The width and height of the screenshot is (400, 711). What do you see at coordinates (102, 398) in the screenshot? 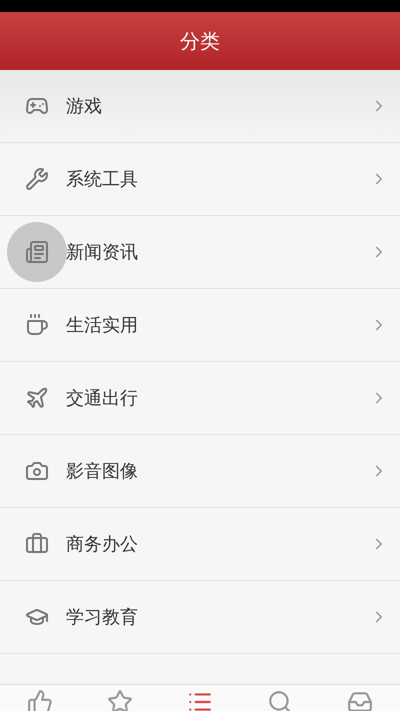
I see `category-label: 交通出行` at bounding box center [102, 398].